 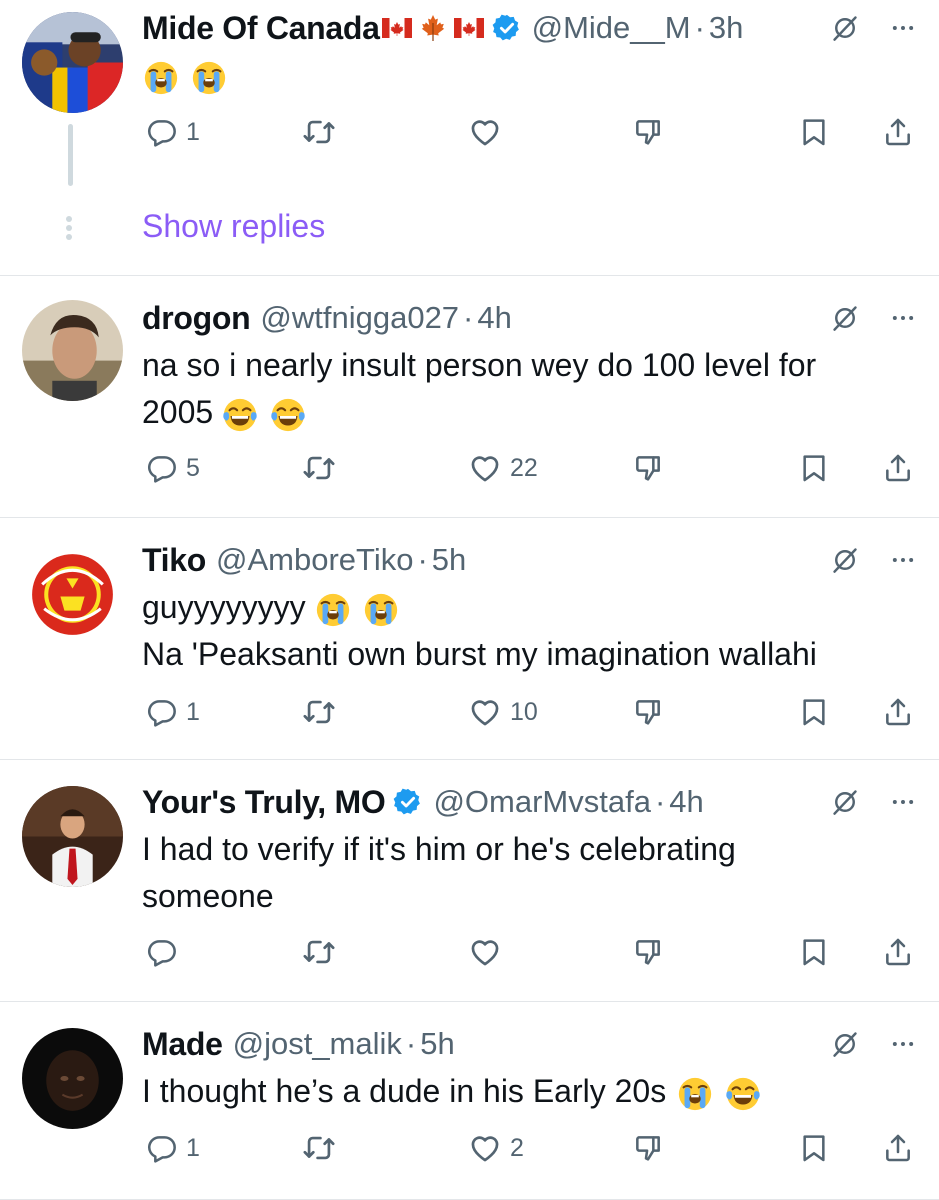 What do you see at coordinates (162, 952) in the screenshot?
I see `reply-button` at bounding box center [162, 952].